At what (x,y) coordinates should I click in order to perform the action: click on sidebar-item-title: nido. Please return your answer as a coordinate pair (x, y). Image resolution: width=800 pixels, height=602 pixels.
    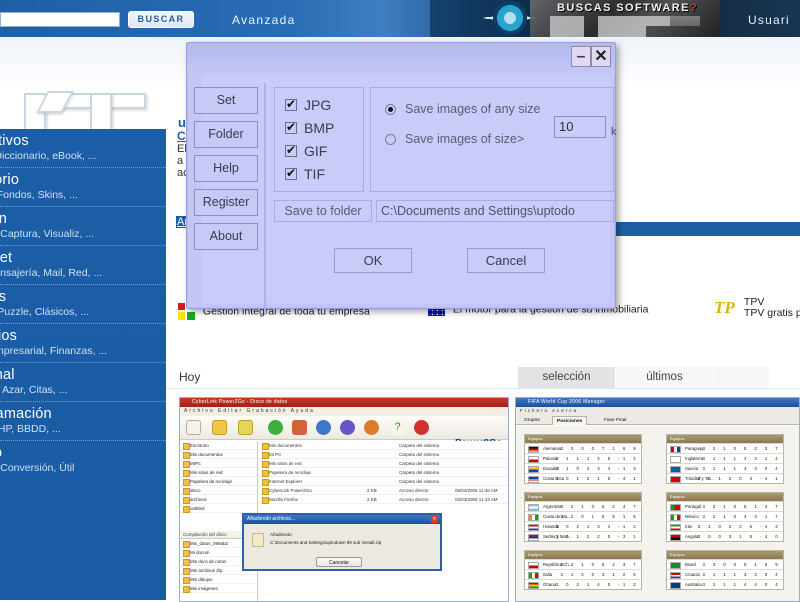
    Looking at the image, I should click on (80, 453).